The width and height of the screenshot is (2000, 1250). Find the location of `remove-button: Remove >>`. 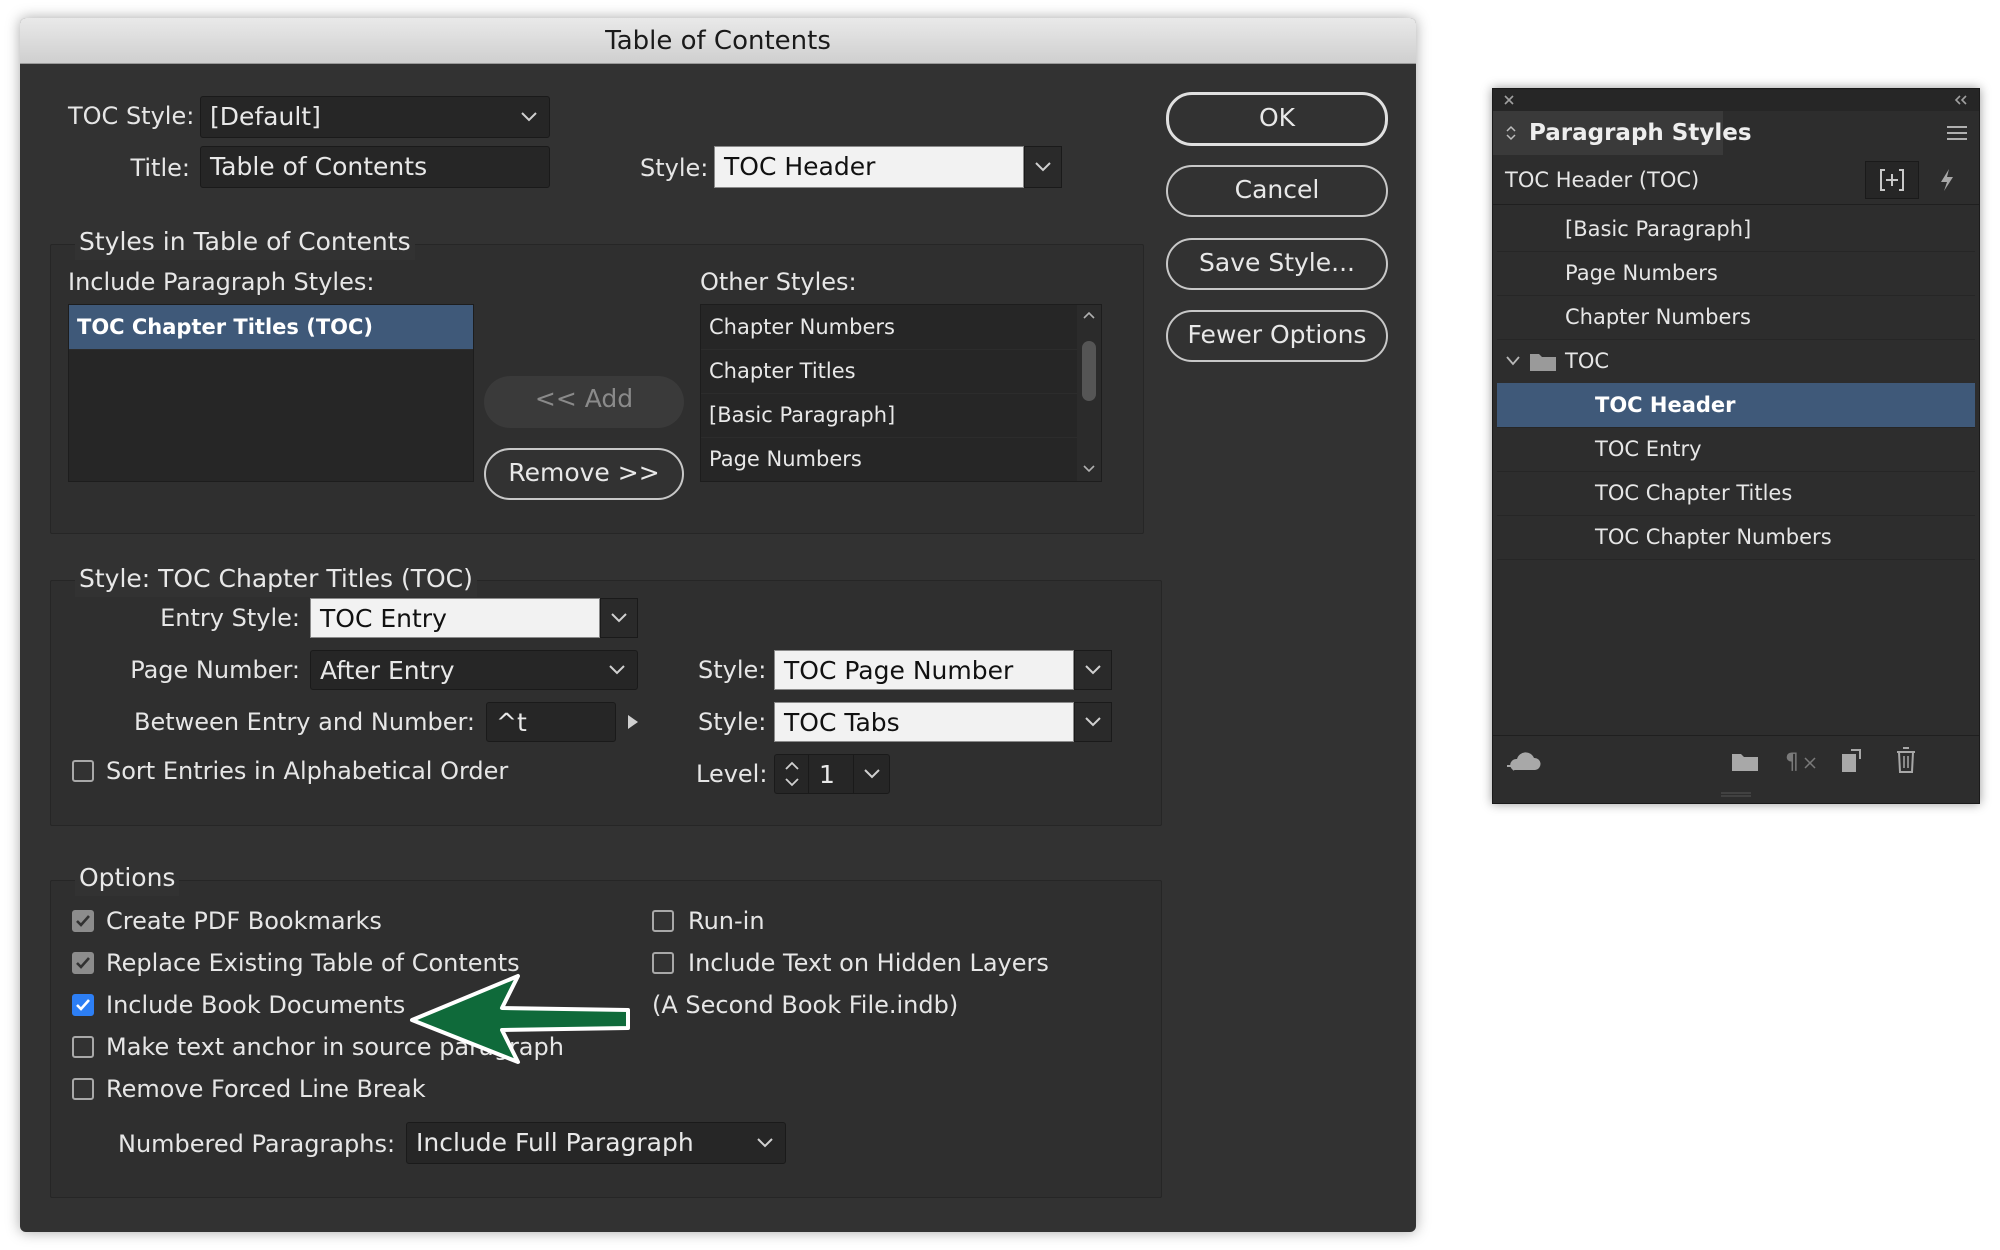

remove-button: Remove >> is located at coordinates (584, 474).